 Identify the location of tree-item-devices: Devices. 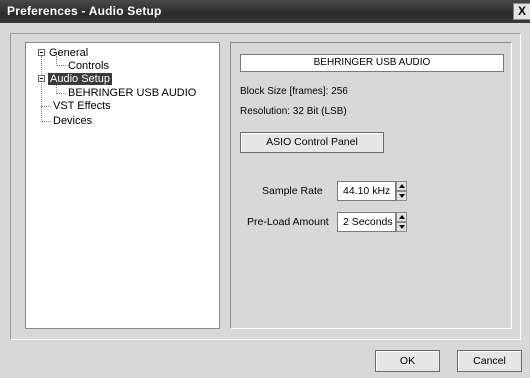
(72, 121).